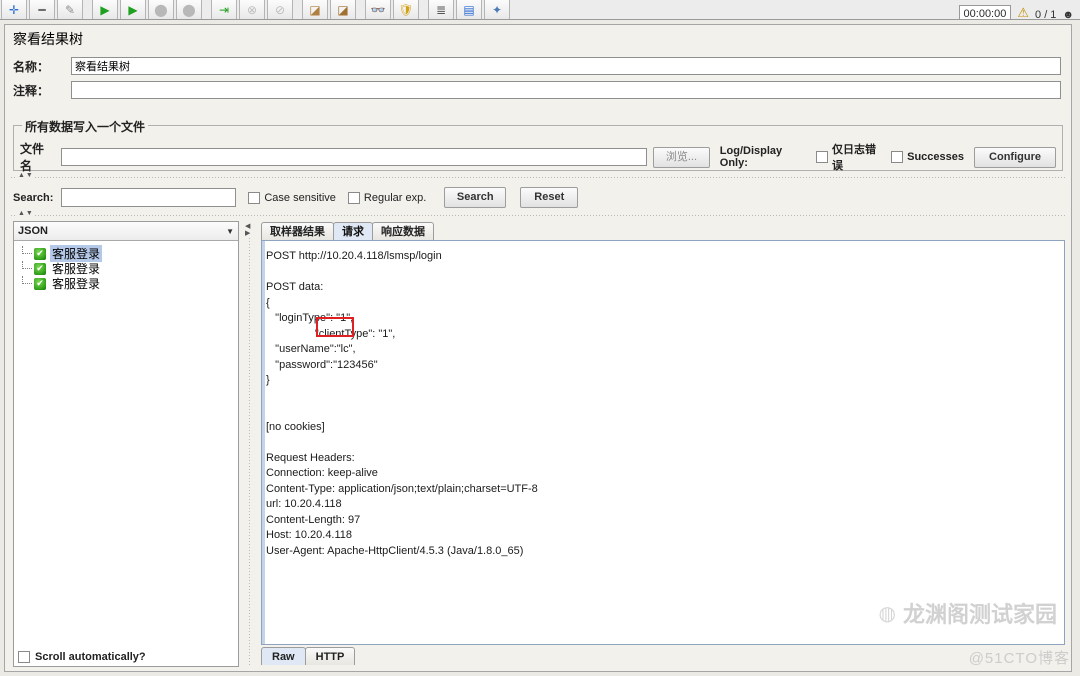  I want to click on help-icon: ▤, so click(469, 9).